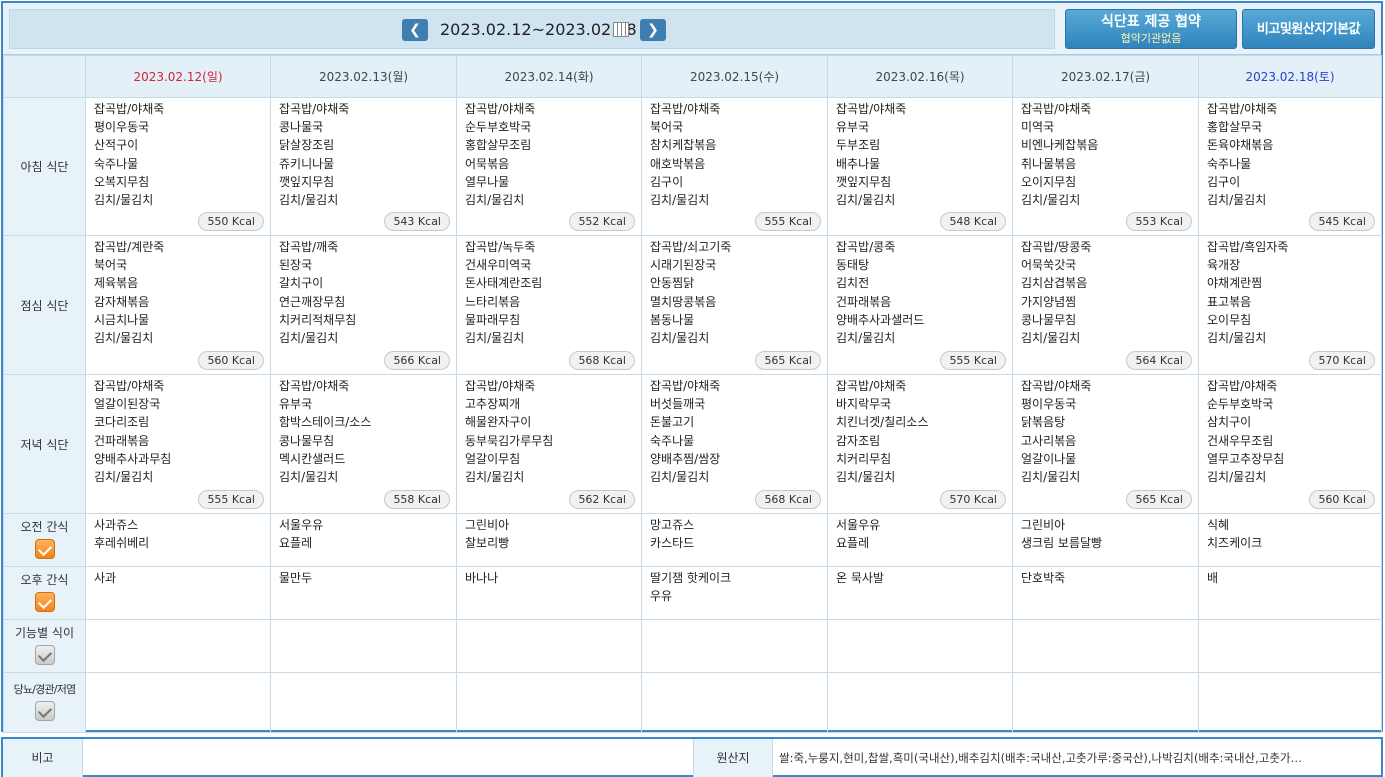  Describe the element at coordinates (734, 166) in the screenshot. I see `meal-cell: 잡곡밥/야채죽 북어국 참치케찹볶음 애호박볶음 김구이 김치/물김치 555 Kcal` at that location.